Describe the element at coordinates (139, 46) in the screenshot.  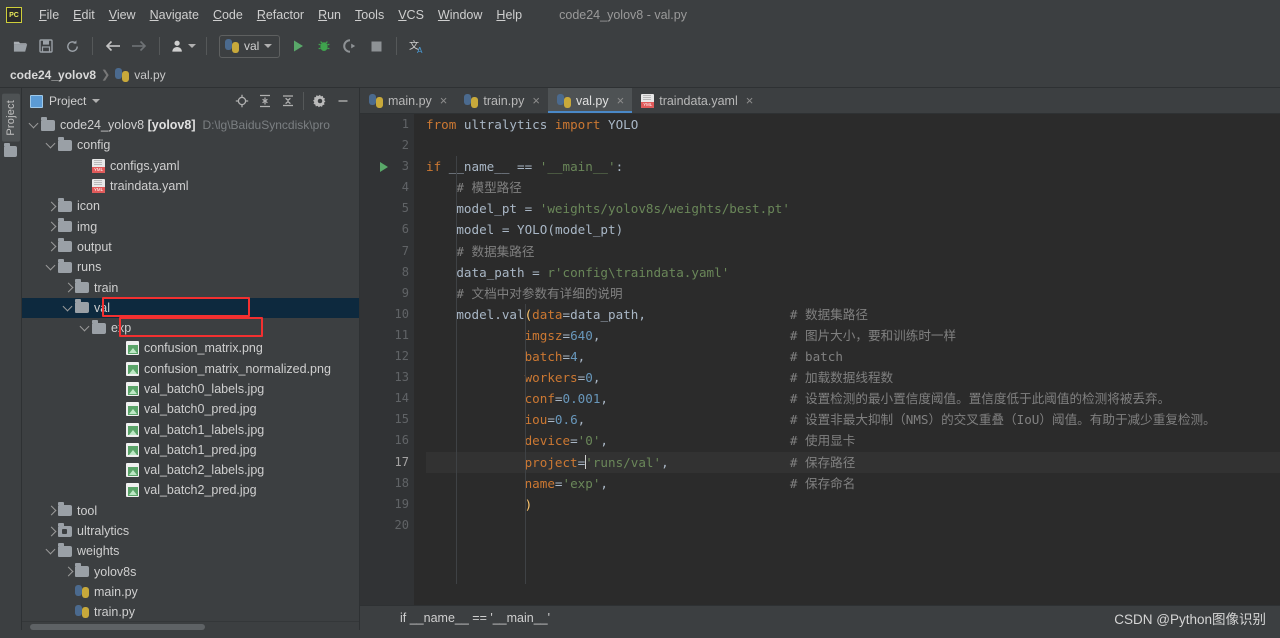
I see `forward-icon` at that location.